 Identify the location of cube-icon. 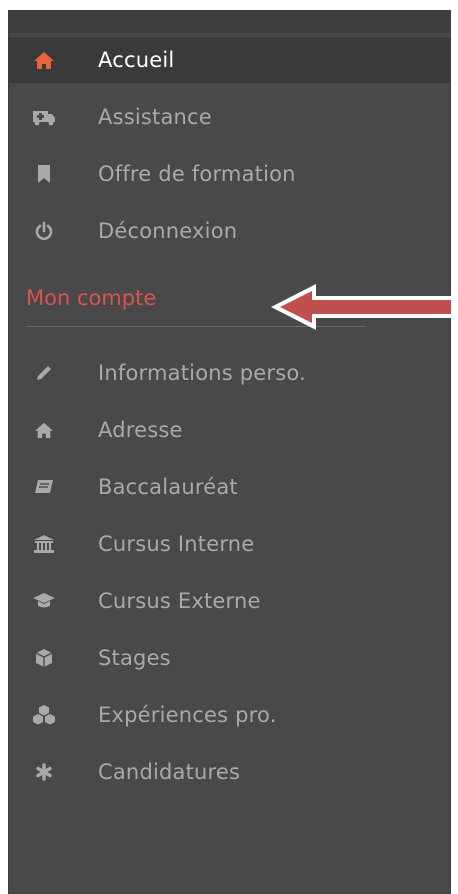
(44, 658).